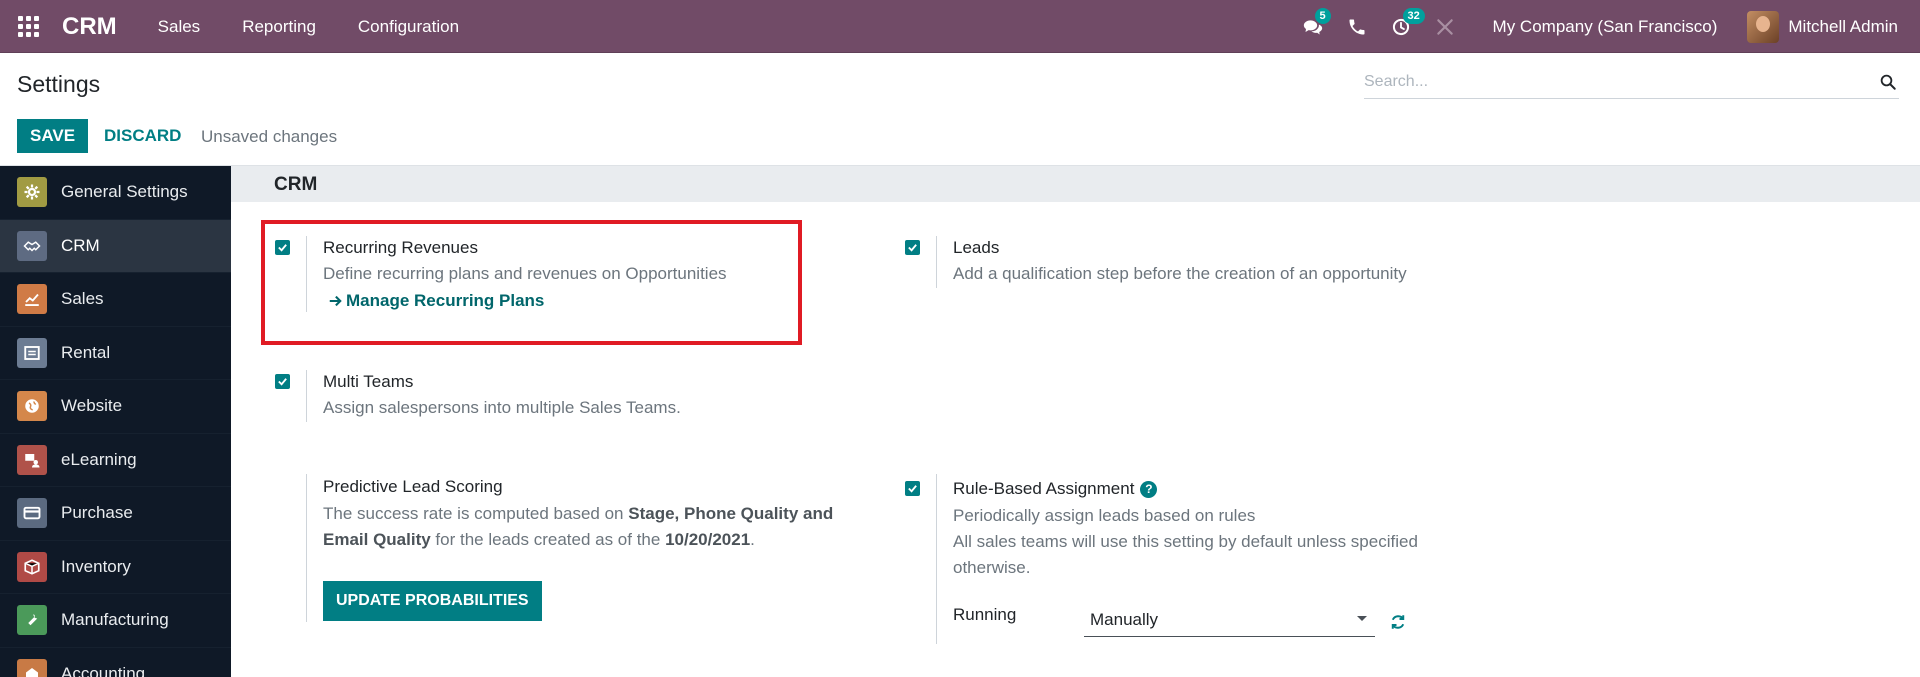  I want to click on leads-checkbox, so click(912, 247).